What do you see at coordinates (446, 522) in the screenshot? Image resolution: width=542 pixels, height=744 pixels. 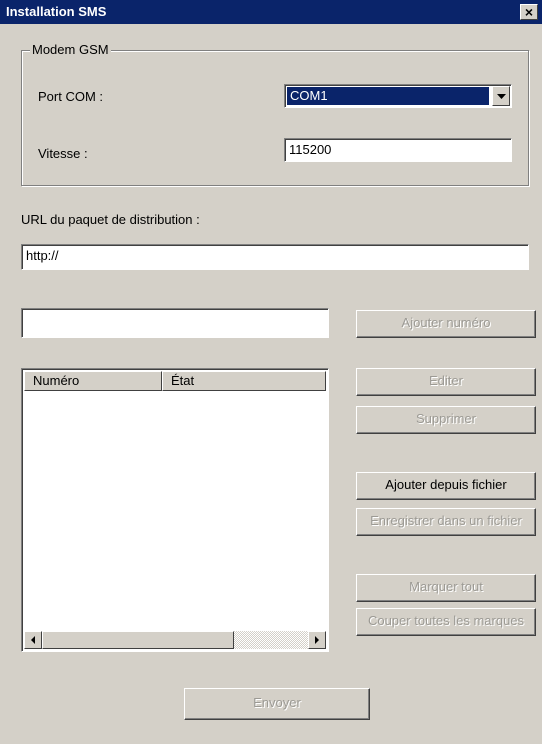 I see `save-to-file-button: Enregistrer dans un fichier` at bounding box center [446, 522].